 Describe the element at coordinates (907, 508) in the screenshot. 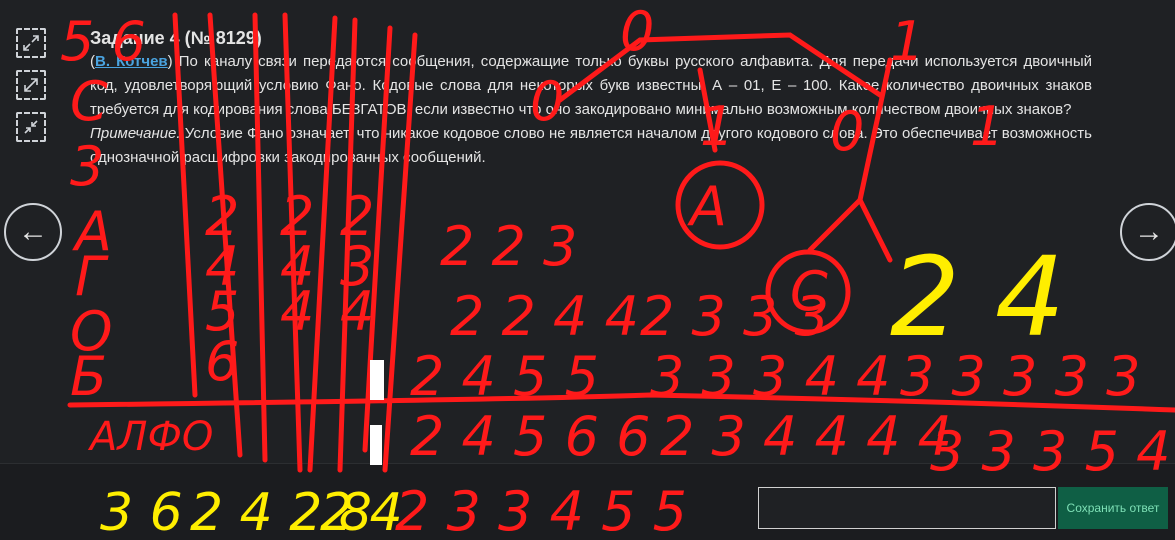

I see `answer-input` at that location.